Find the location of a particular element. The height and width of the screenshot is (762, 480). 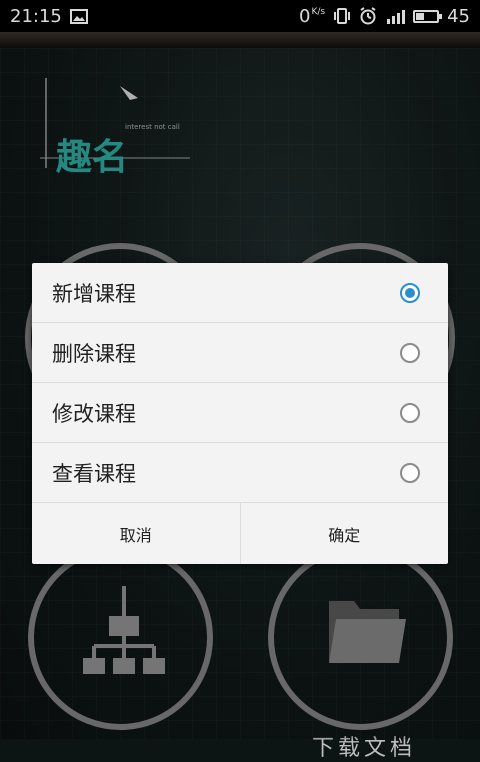

option-edit-course: 修改课程 is located at coordinates (240, 413).